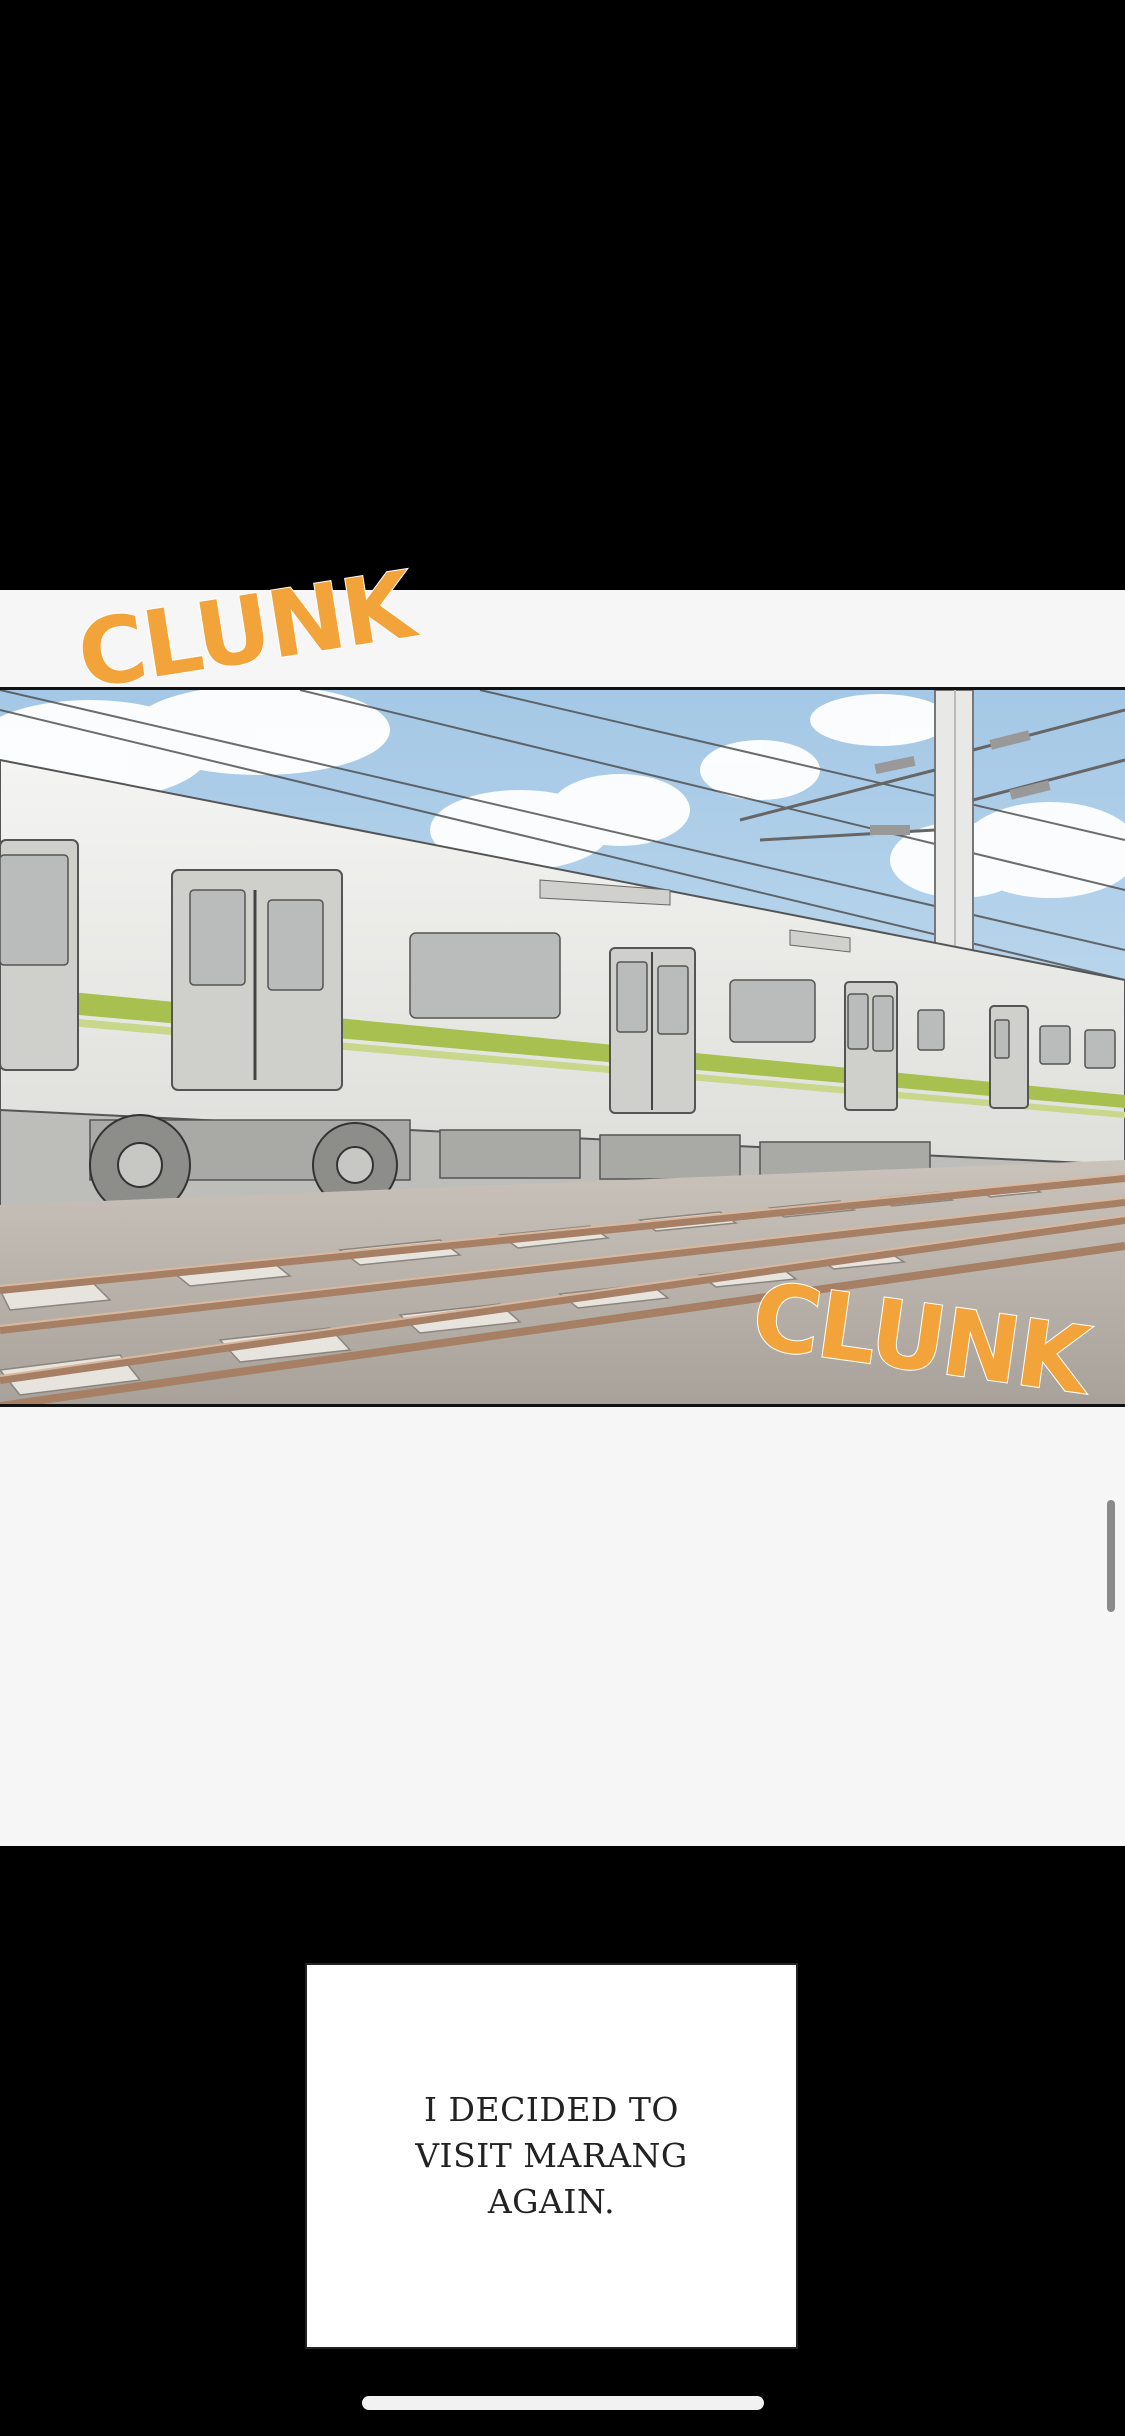 Image resolution: width=1125 pixels, height=2436 pixels. I want to click on narration-caption-box: I DECIDED TO VISIT MARANG AGAIN., so click(551, 2156).